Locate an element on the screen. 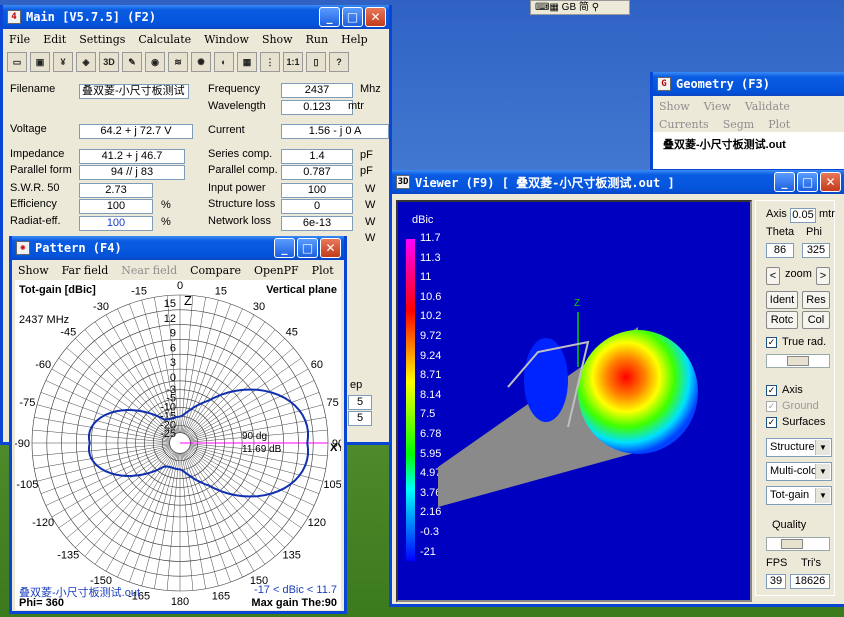 This screenshot has width=844, height=617. axis-field: 0.05 is located at coordinates (803, 215).